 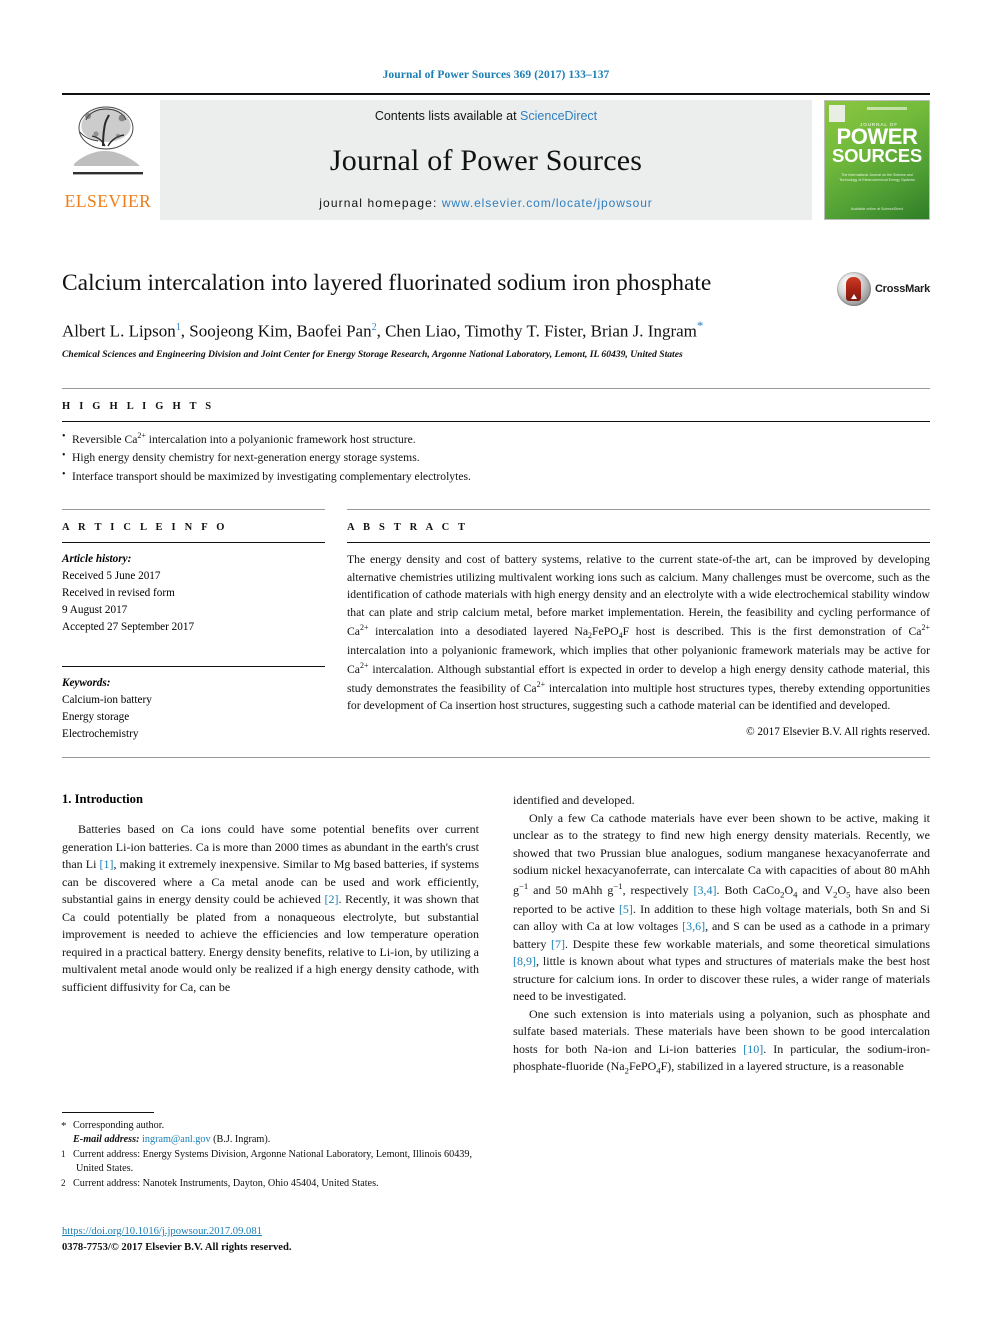 I want to click on contents-prefix: Contents lists available at, so click(x=447, y=116).